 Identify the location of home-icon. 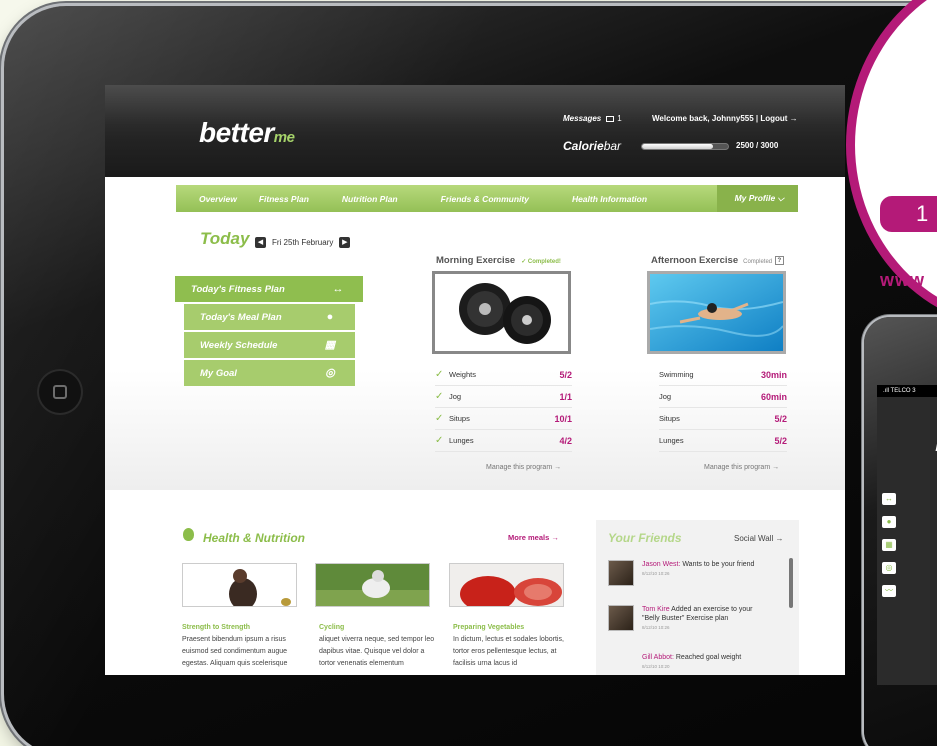
(60, 392).